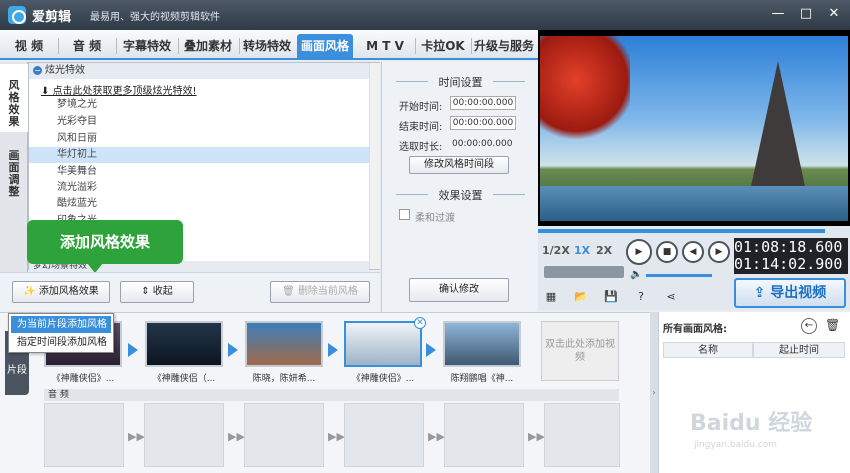  I want to click on share-icon: ⋖, so click(671, 297).